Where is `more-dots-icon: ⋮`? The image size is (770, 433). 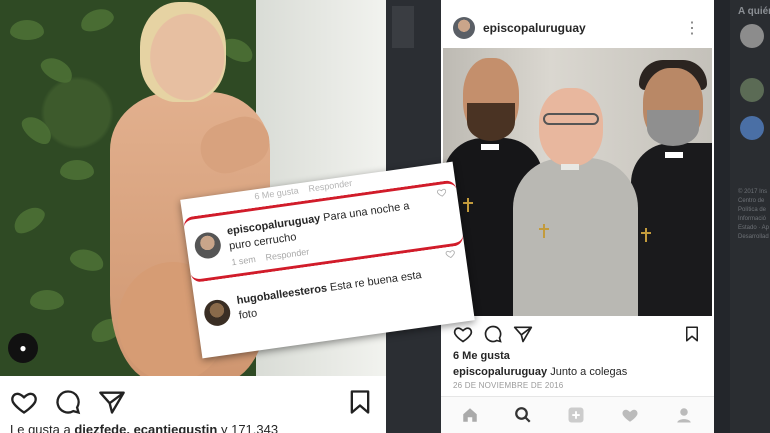 more-dots-icon: ⋮ is located at coordinates (692, 28).